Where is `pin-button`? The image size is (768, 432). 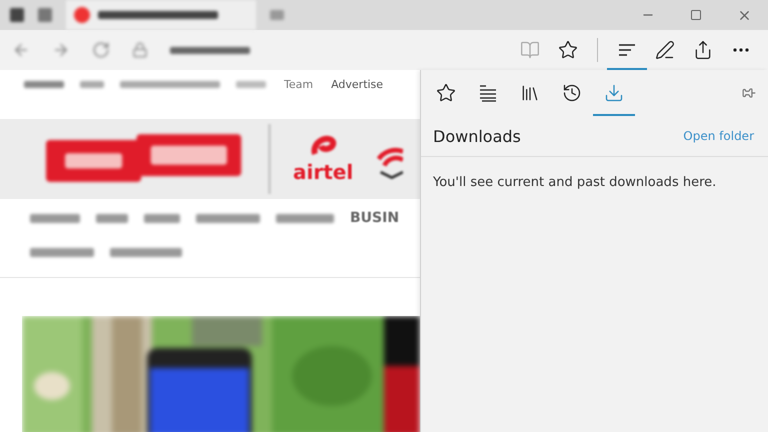
pin-button is located at coordinates (749, 93).